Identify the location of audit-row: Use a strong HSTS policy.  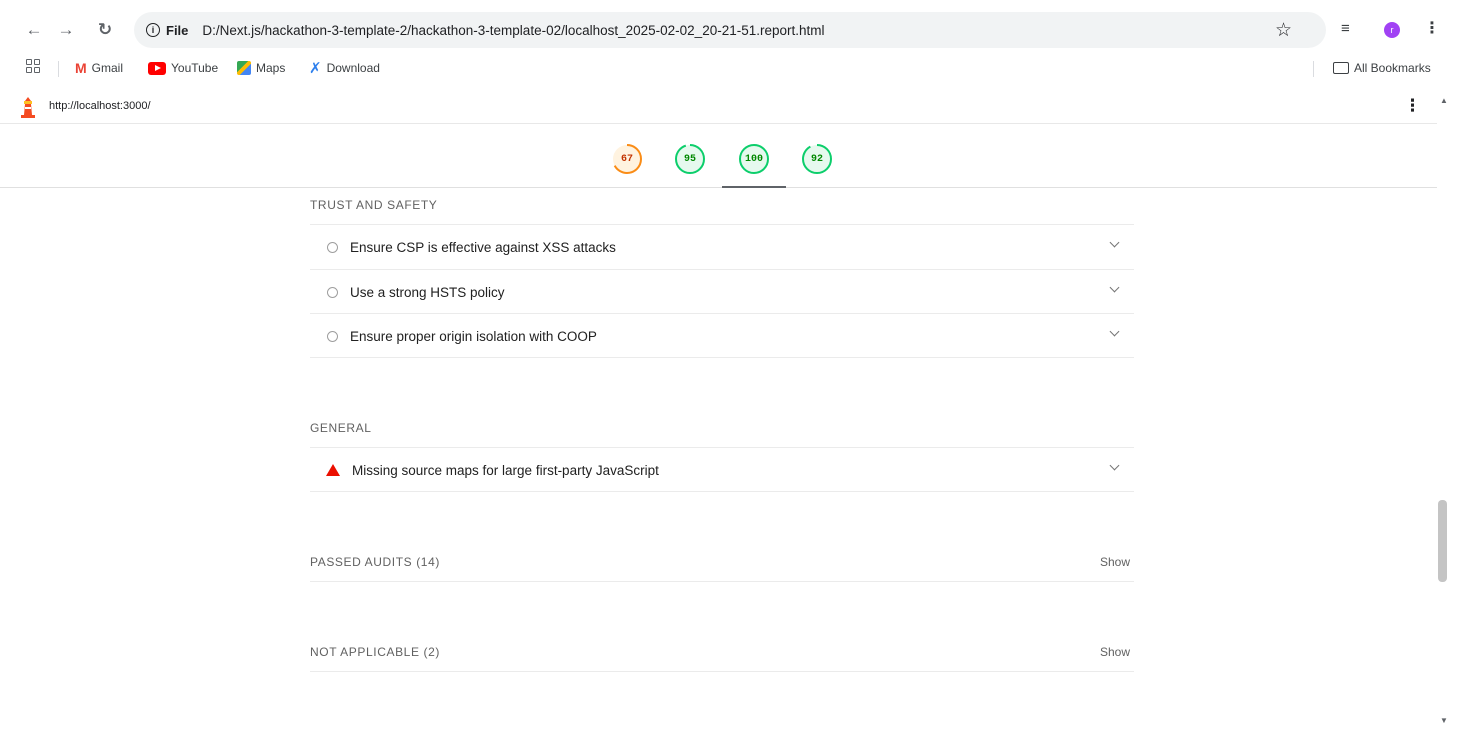
(722, 292).